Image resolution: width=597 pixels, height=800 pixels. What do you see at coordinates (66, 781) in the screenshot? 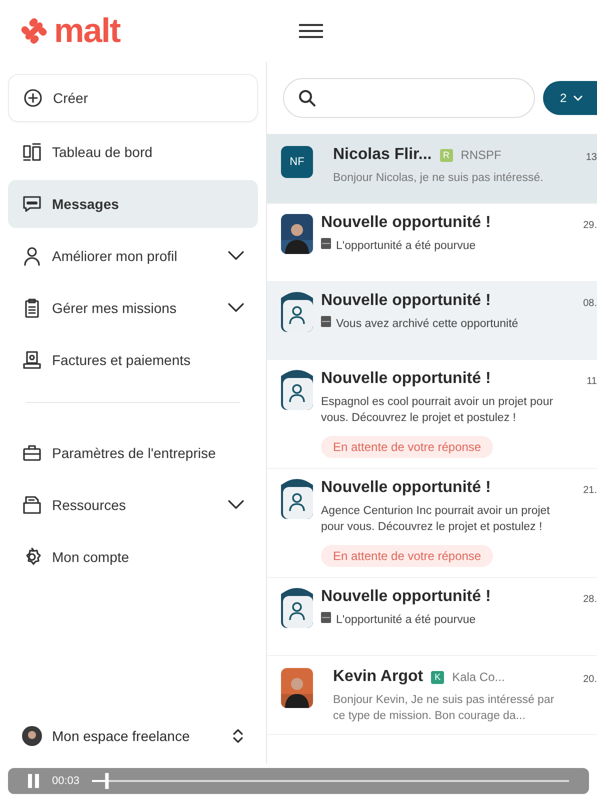
I see `video-time: 00:03` at bounding box center [66, 781].